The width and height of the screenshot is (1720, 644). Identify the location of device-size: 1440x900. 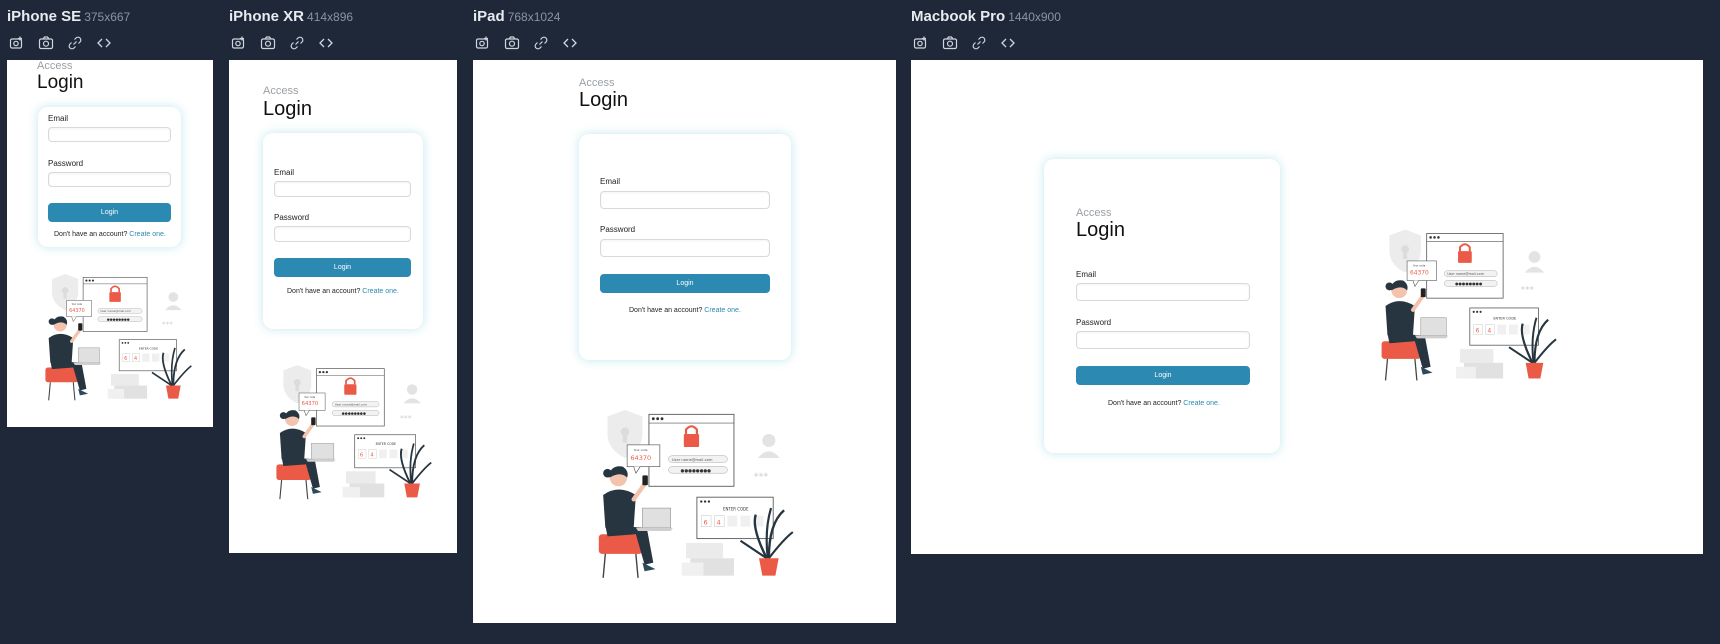
(1034, 17).